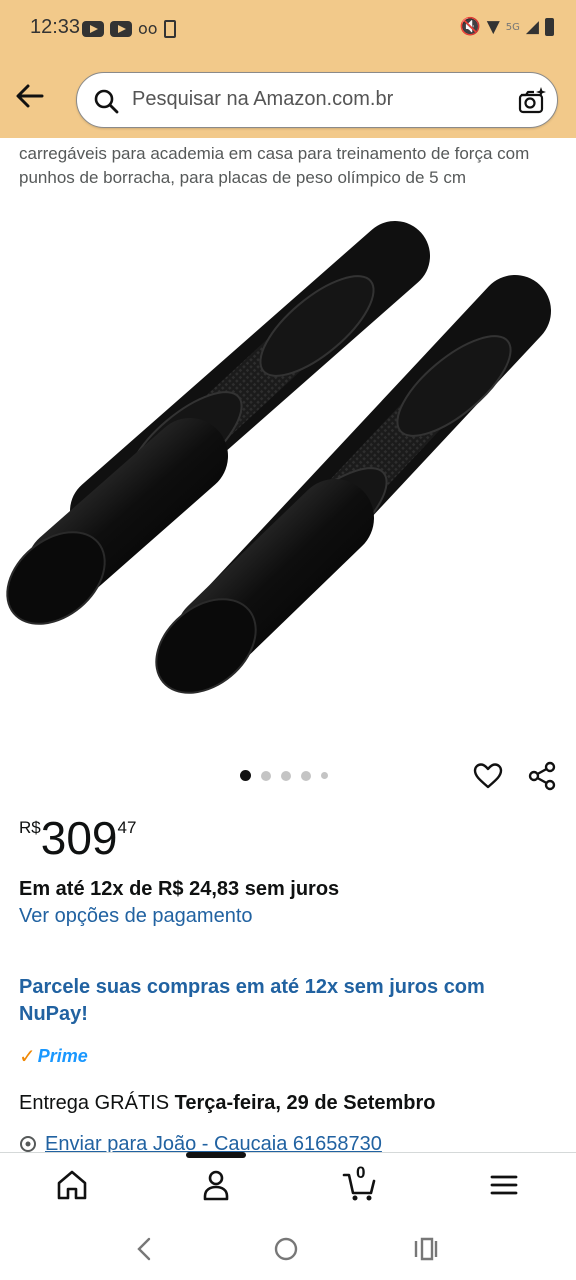 This screenshot has width=576, height=1280. I want to click on ship-to-text: Enviar para João - Caucaia 61658730, so click(213, 1144).